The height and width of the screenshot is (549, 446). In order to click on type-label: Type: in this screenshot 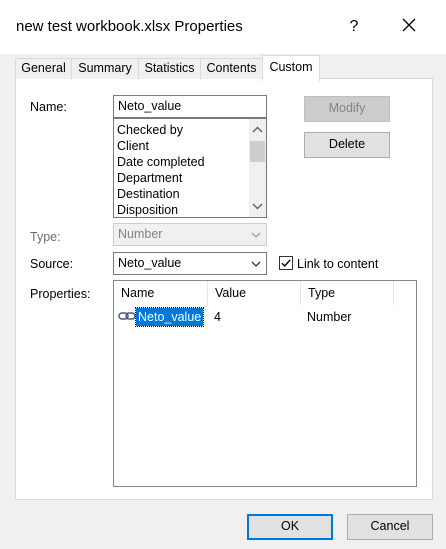, I will do `click(45, 237)`.